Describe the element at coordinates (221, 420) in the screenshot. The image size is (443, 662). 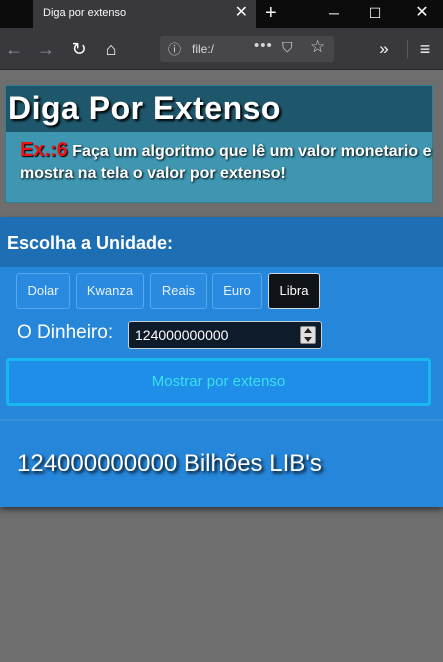
I see `panel-divider` at that location.